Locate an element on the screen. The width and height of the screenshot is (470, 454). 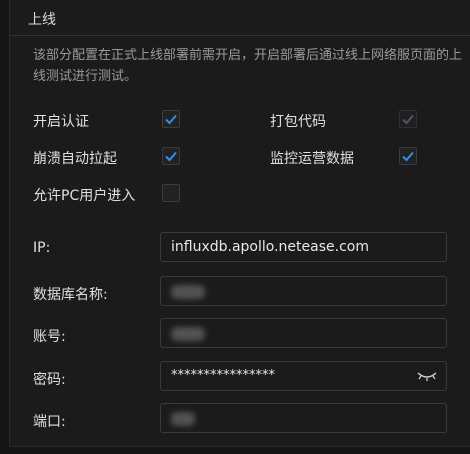
ip-label: IP: is located at coordinates (42, 248).